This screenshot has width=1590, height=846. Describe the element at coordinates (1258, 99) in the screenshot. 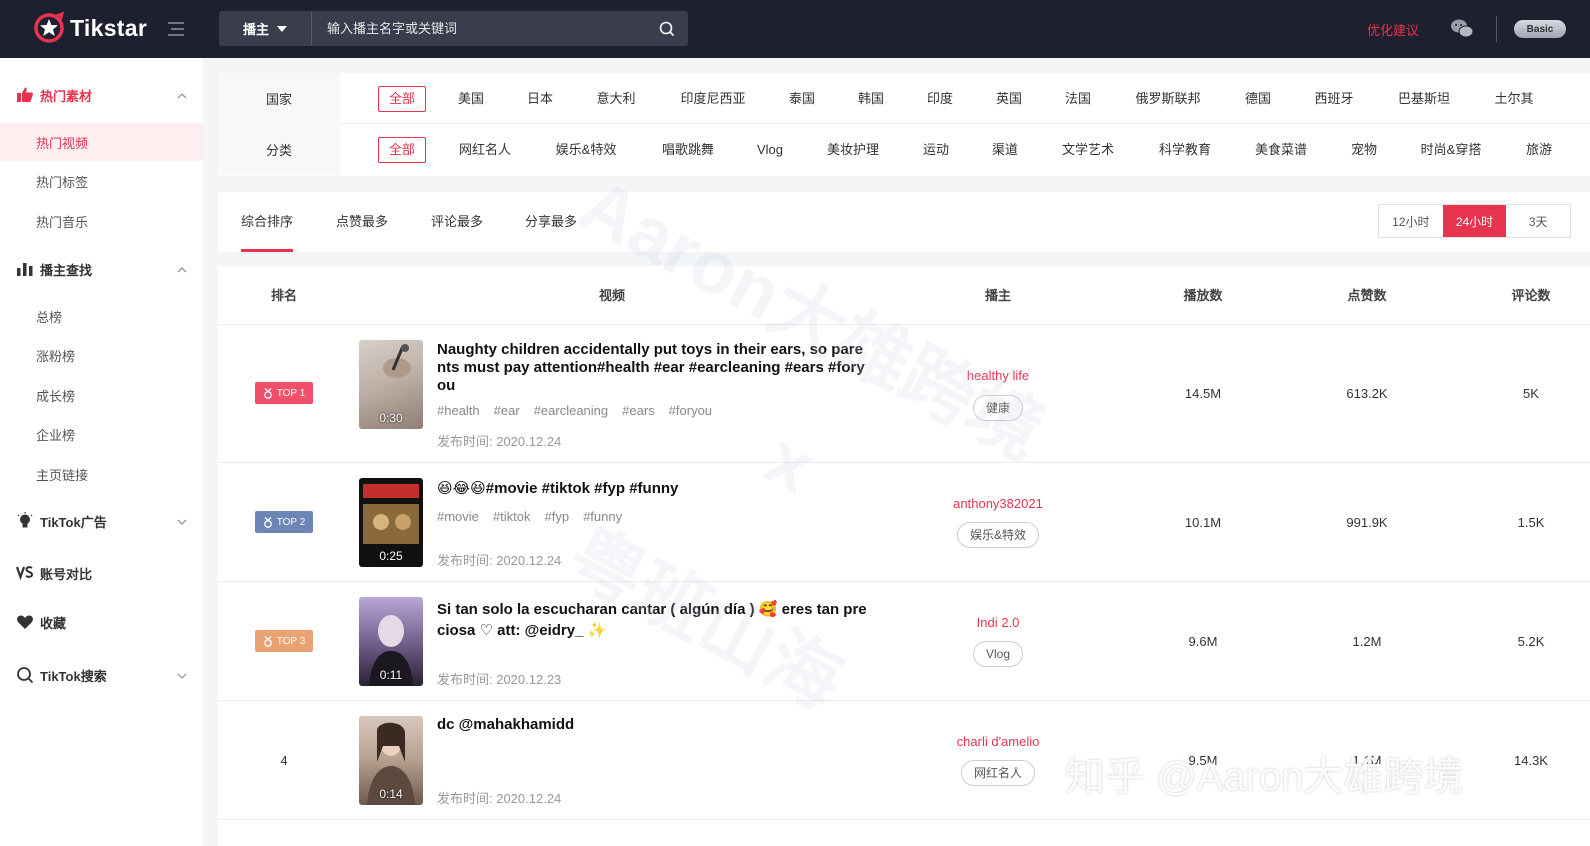

I see `country-option: 德国` at that location.